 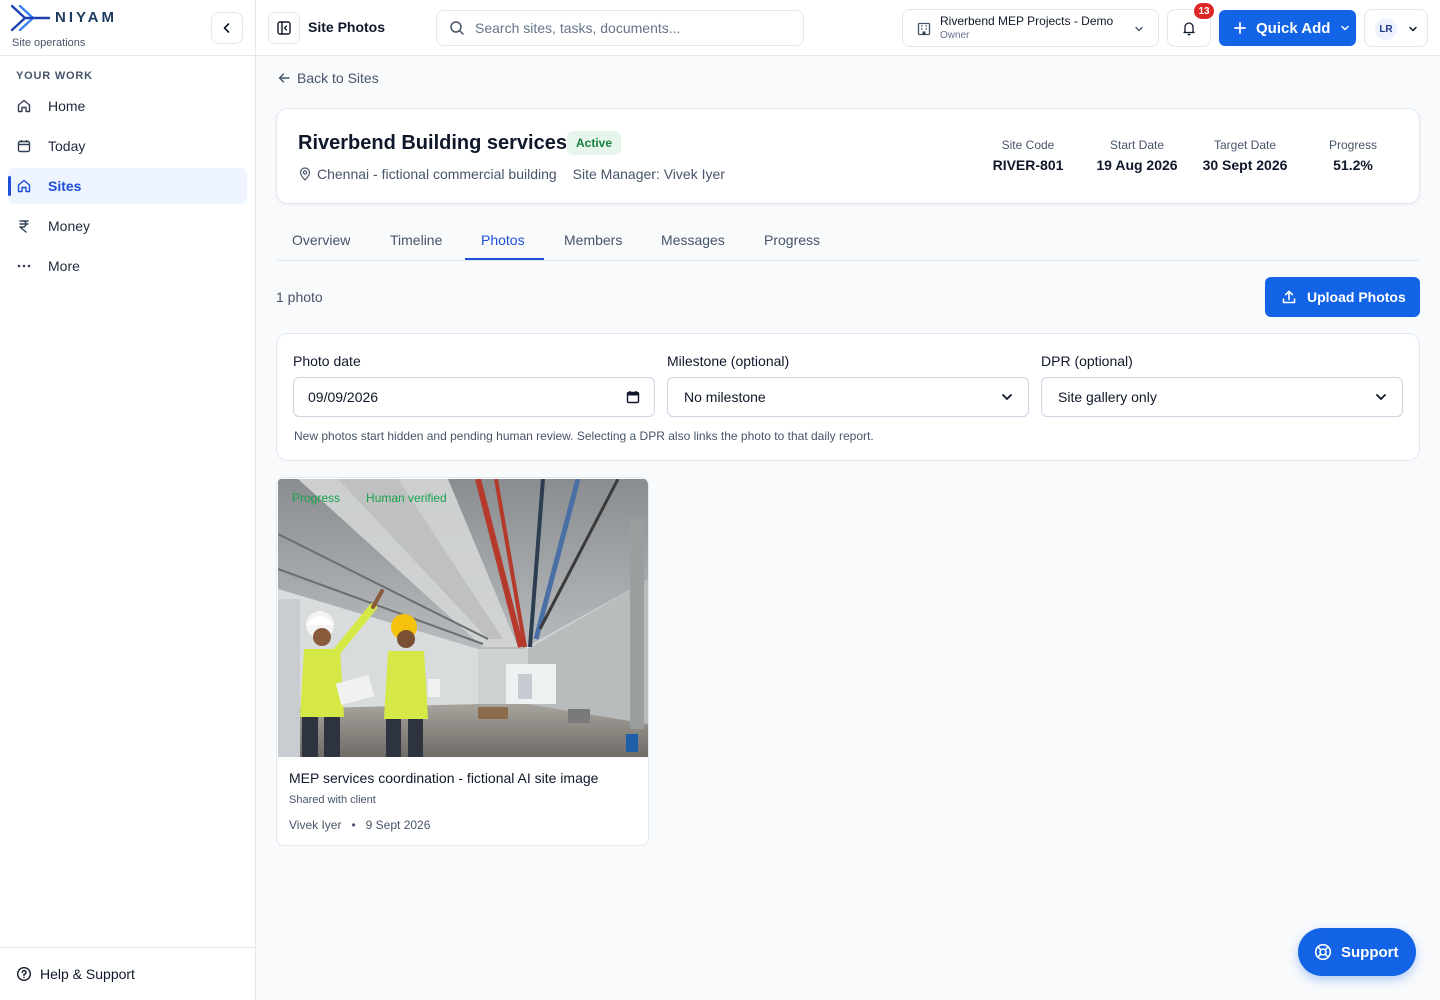 What do you see at coordinates (474, 397) in the screenshot?
I see `photo-date-input: 09/09/2026` at bounding box center [474, 397].